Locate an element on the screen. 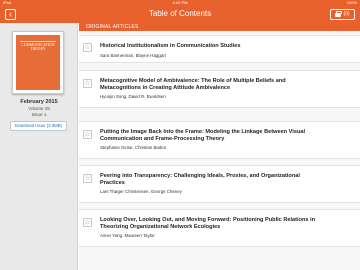 The image size is (360, 270). cart-icon is located at coordinates (339, 13).